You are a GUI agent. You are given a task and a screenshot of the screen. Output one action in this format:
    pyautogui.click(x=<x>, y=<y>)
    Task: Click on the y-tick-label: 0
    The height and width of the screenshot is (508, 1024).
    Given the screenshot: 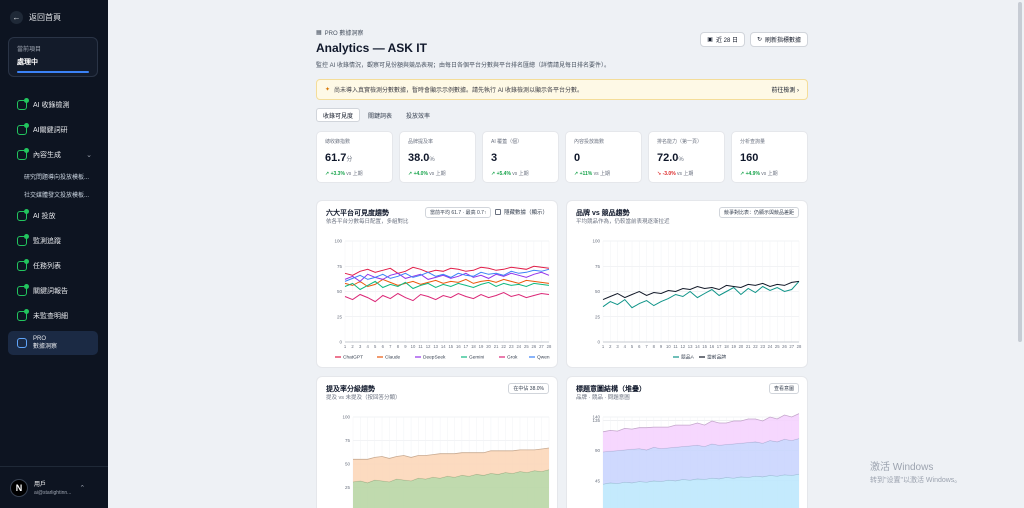 What is the action you would take?
    pyautogui.click(x=340, y=342)
    